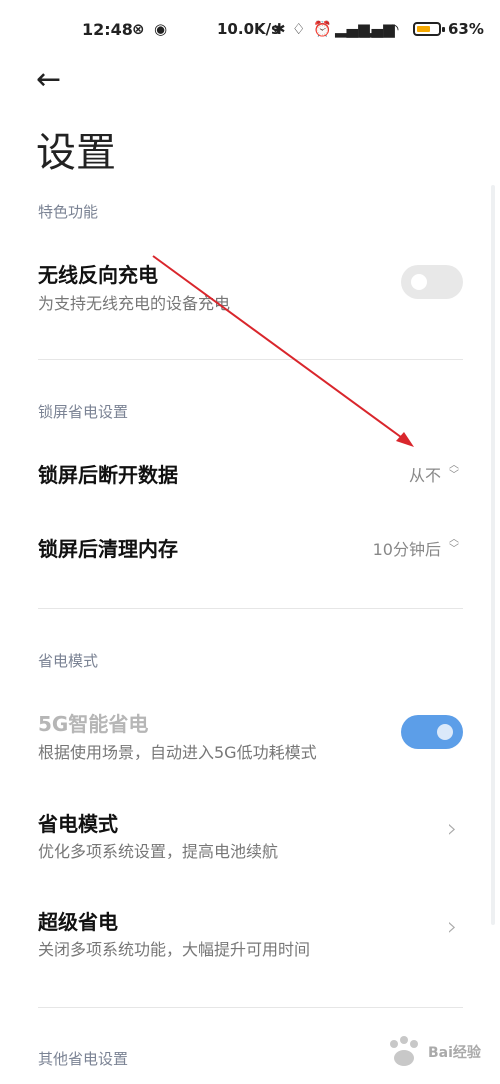 This screenshot has height=1084, width=500. Describe the element at coordinates (78, 920) in the screenshot. I see `ultra-power-saving-title: 超级省电` at that location.